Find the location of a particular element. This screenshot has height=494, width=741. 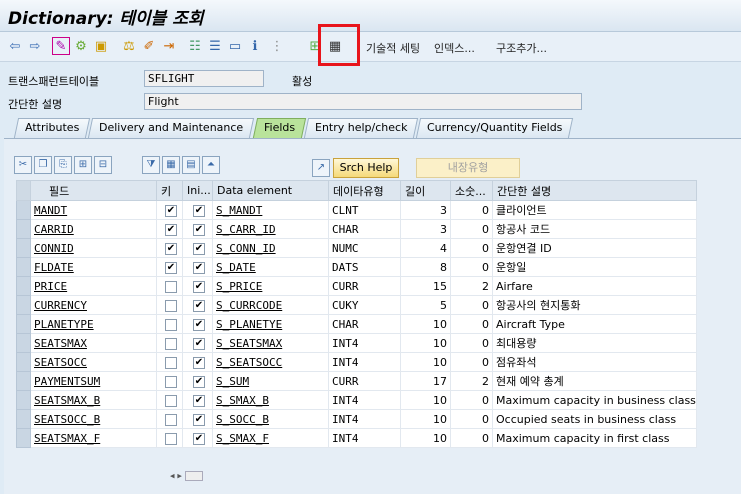

data-element-cell: S_CARR_ID is located at coordinates (270, 229).